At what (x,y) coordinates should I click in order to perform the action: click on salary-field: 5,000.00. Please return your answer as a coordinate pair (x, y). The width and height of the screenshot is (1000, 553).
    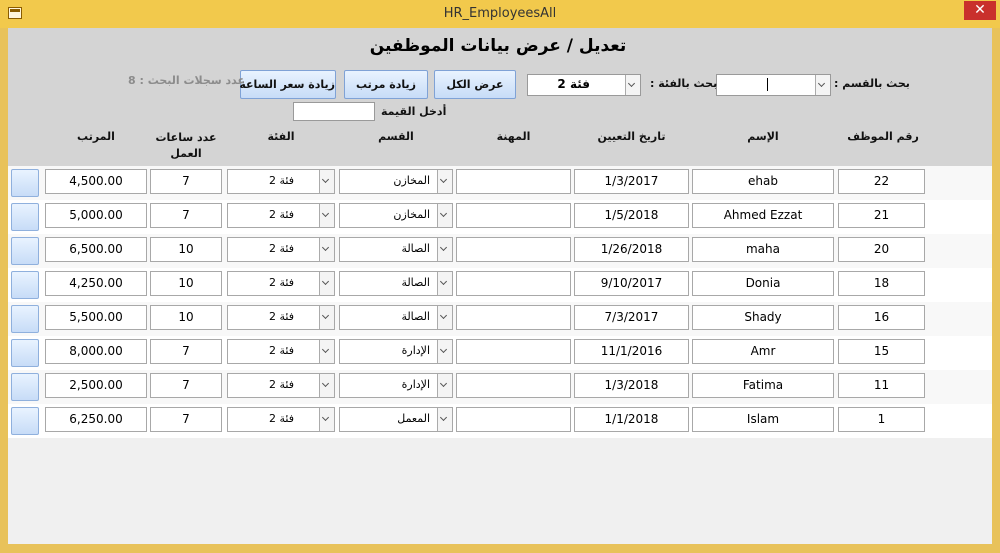
    Looking at the image, I should click on (96, 215).